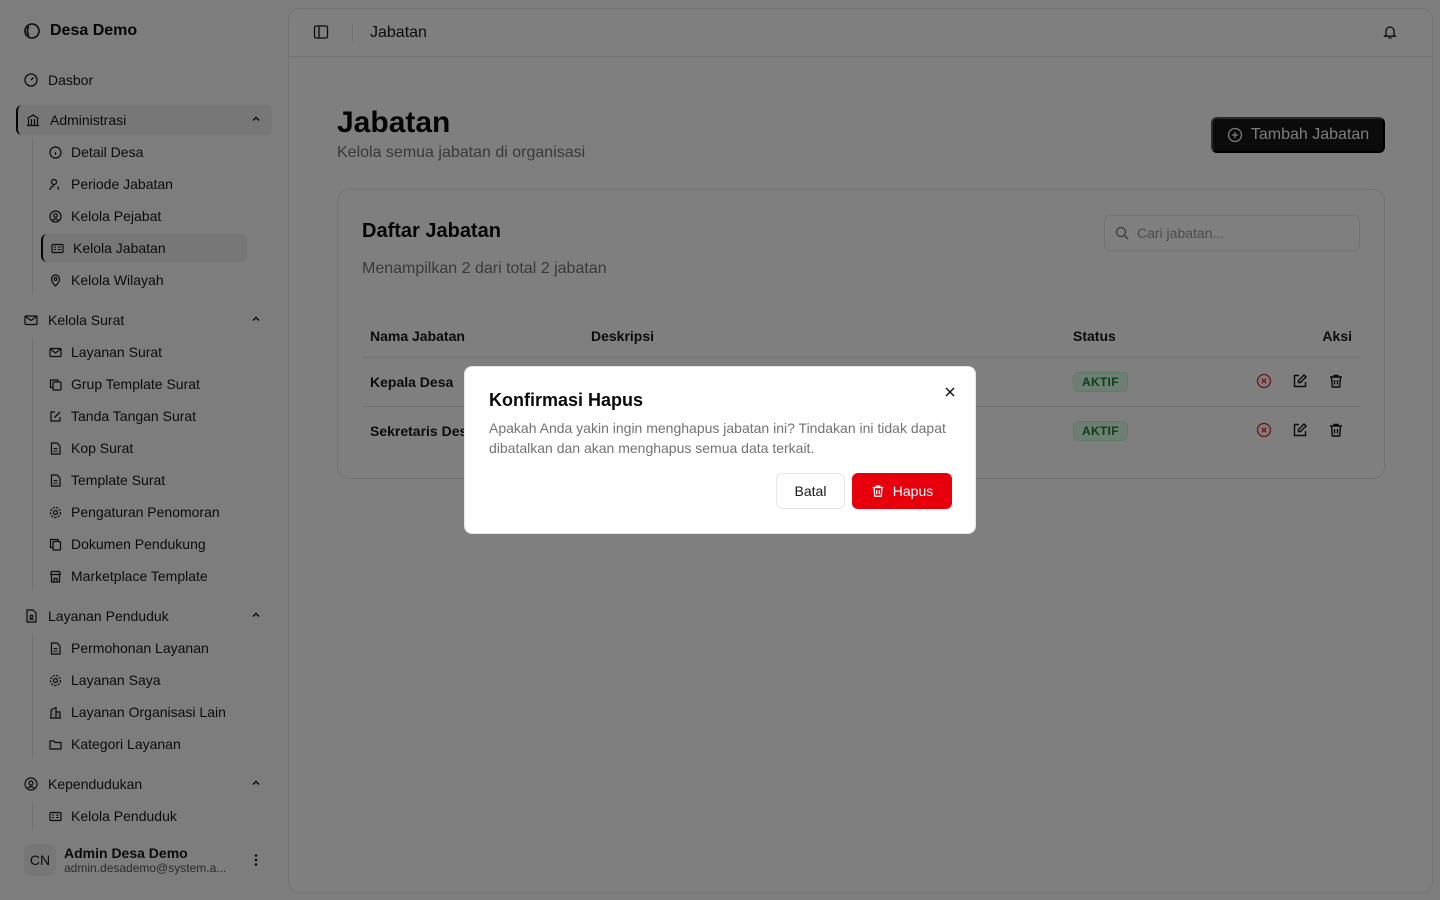 The height and width of the screenshot is (900, 1440). Describe the element at coordinates (950, 392) in the screenshot. I see `close-icon` at that location.